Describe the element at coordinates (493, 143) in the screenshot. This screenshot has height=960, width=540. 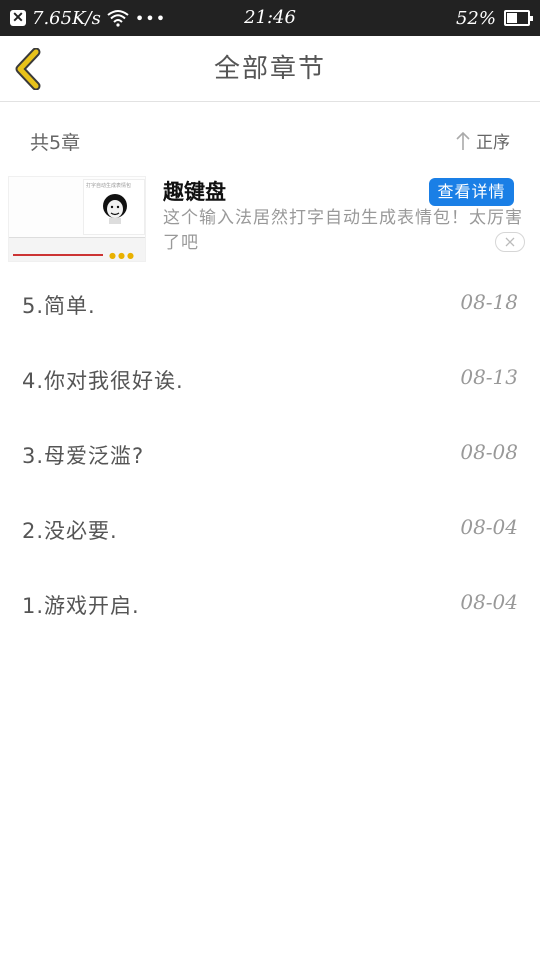
I see `sort-order-label: 正序` at that location.